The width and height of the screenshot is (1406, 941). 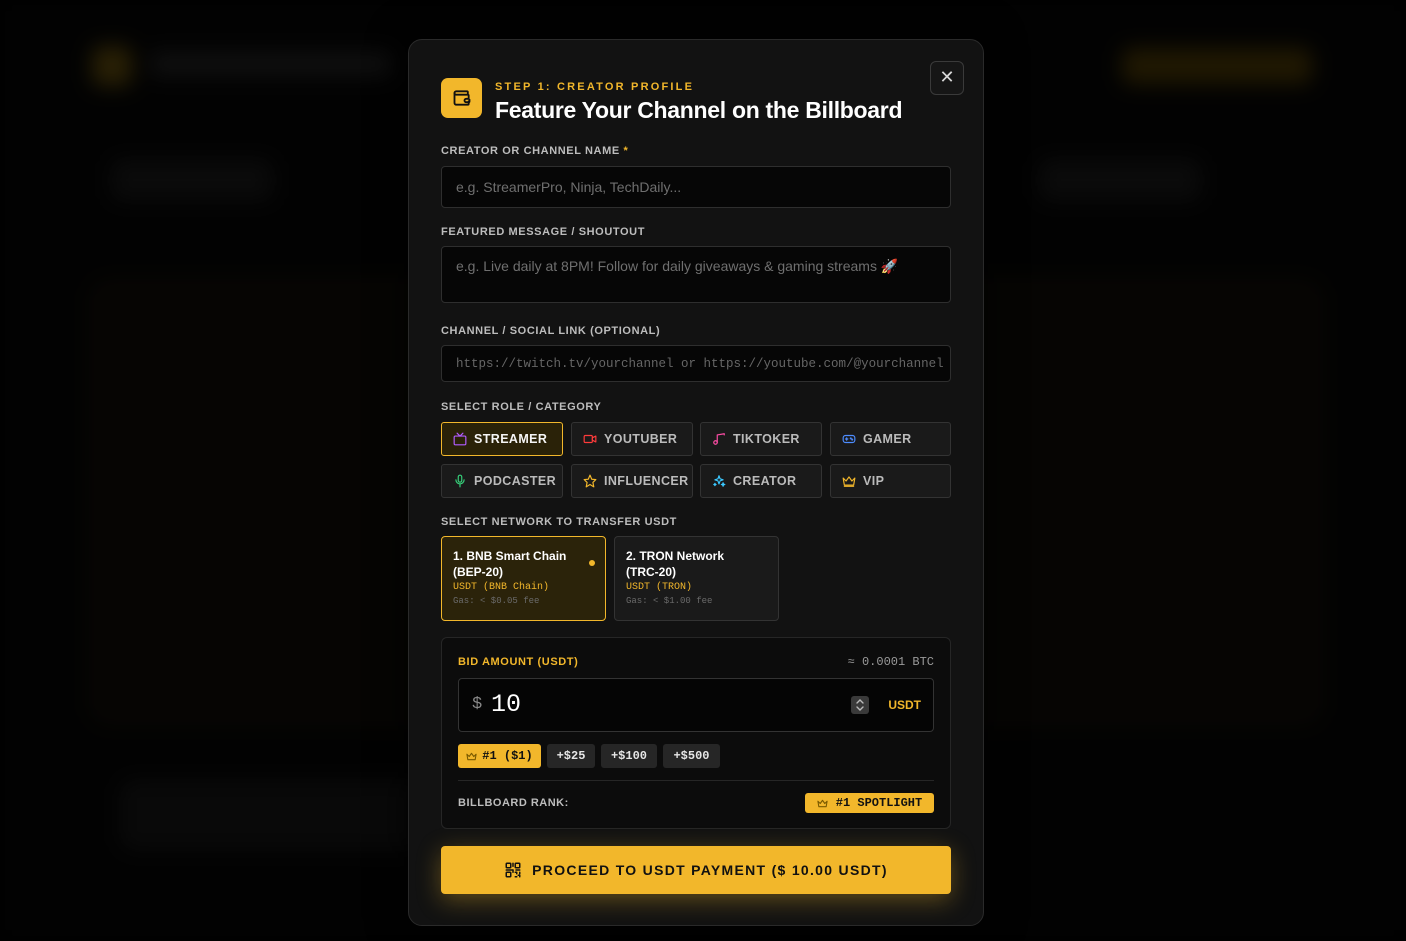 I want to click on network-gas: Gas: < $0.05 fee, so click(x=496, y=601).